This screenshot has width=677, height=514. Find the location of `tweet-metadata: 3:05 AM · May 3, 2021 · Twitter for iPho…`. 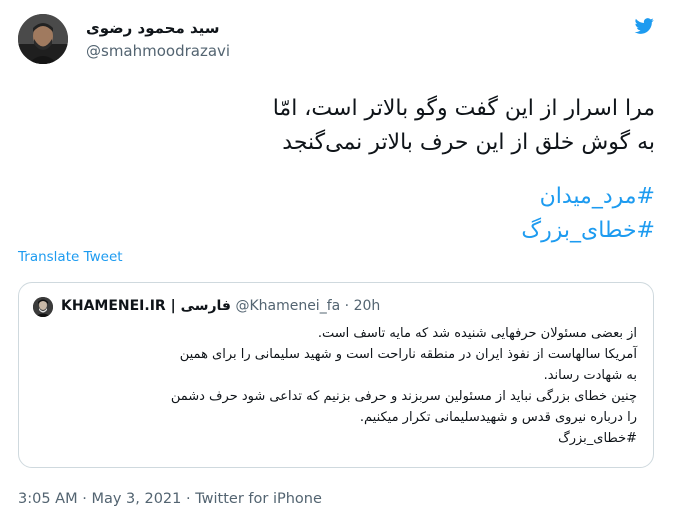

tweet-metadata: 3:05 AM · May 3, 2021 · Twitter for iPho… is located at coordinates (170, 499).